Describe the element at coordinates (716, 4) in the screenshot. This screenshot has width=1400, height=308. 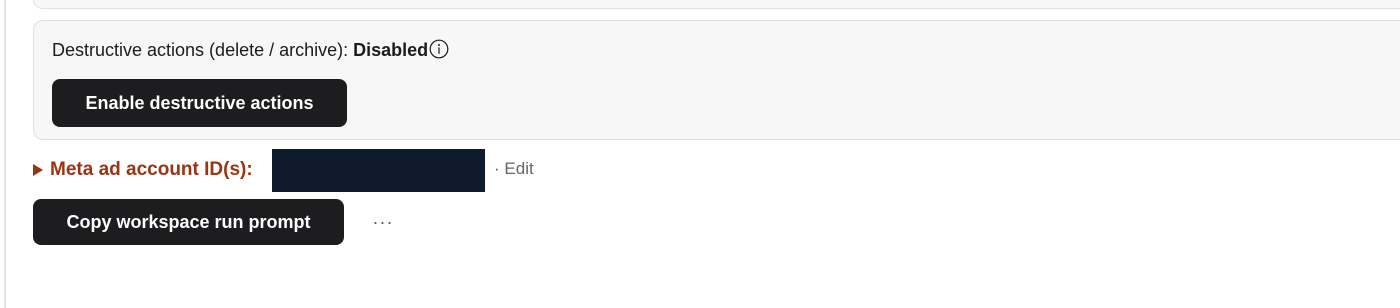
I see `previous-section-card` at that location.